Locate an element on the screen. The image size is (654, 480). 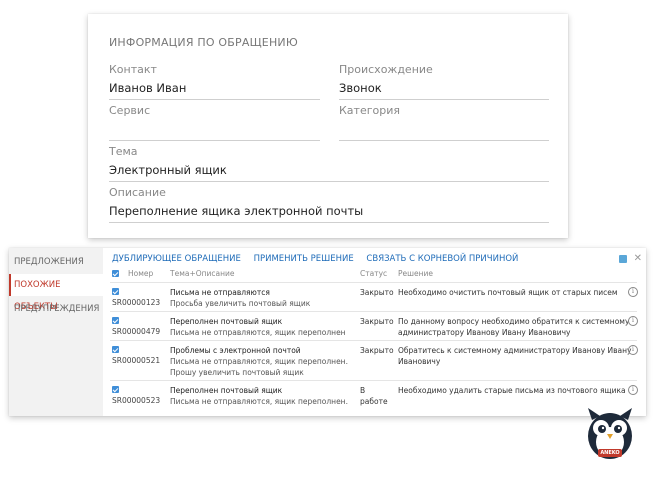
link-root-cause-link: СВЯЗАТЬ С КОРНЕВОЙ ПРИЧИНОЙ is located at coordinates (442, 259).